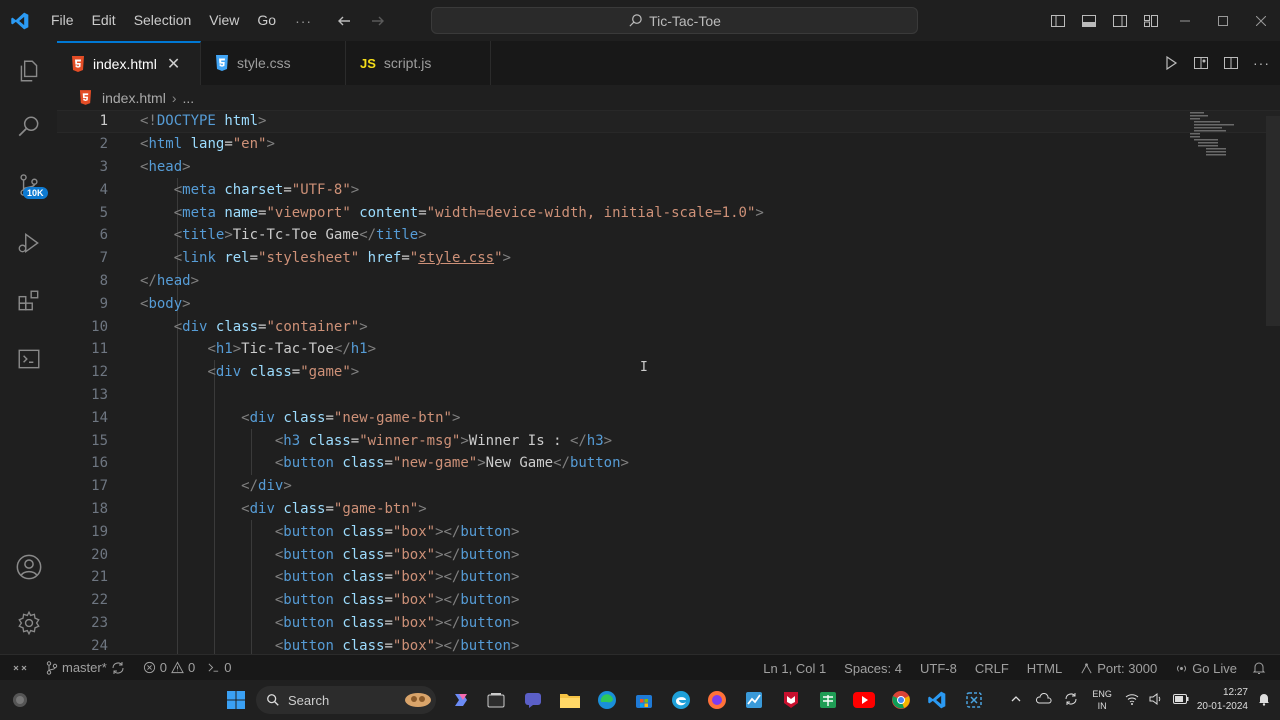 The image size is (1280, 720). Describe the element at coordinates (791, 700) in the screenshot. I see `mcafee-icon` at that location.